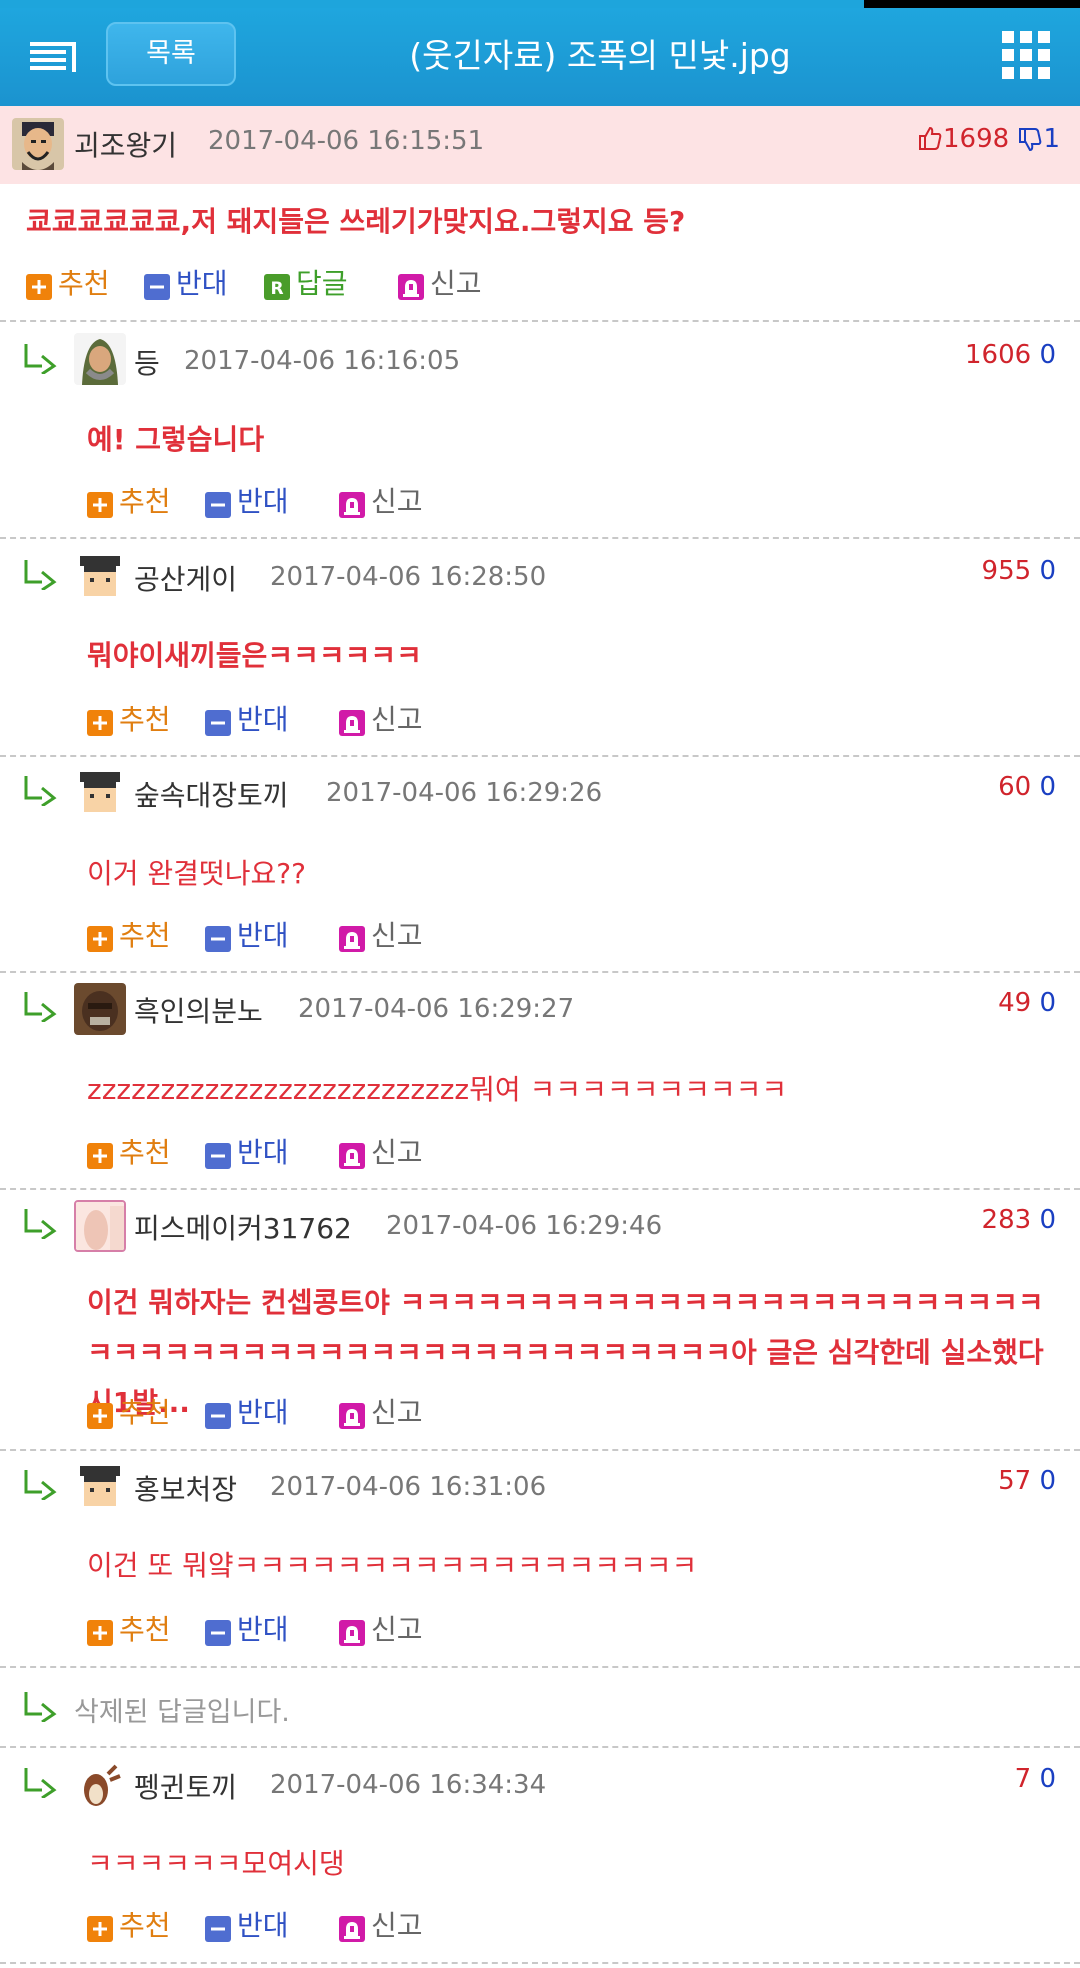  Describe the element at coordinates (1015, 787) in the screenshot. I see `comment-up-count: 60` at that location.